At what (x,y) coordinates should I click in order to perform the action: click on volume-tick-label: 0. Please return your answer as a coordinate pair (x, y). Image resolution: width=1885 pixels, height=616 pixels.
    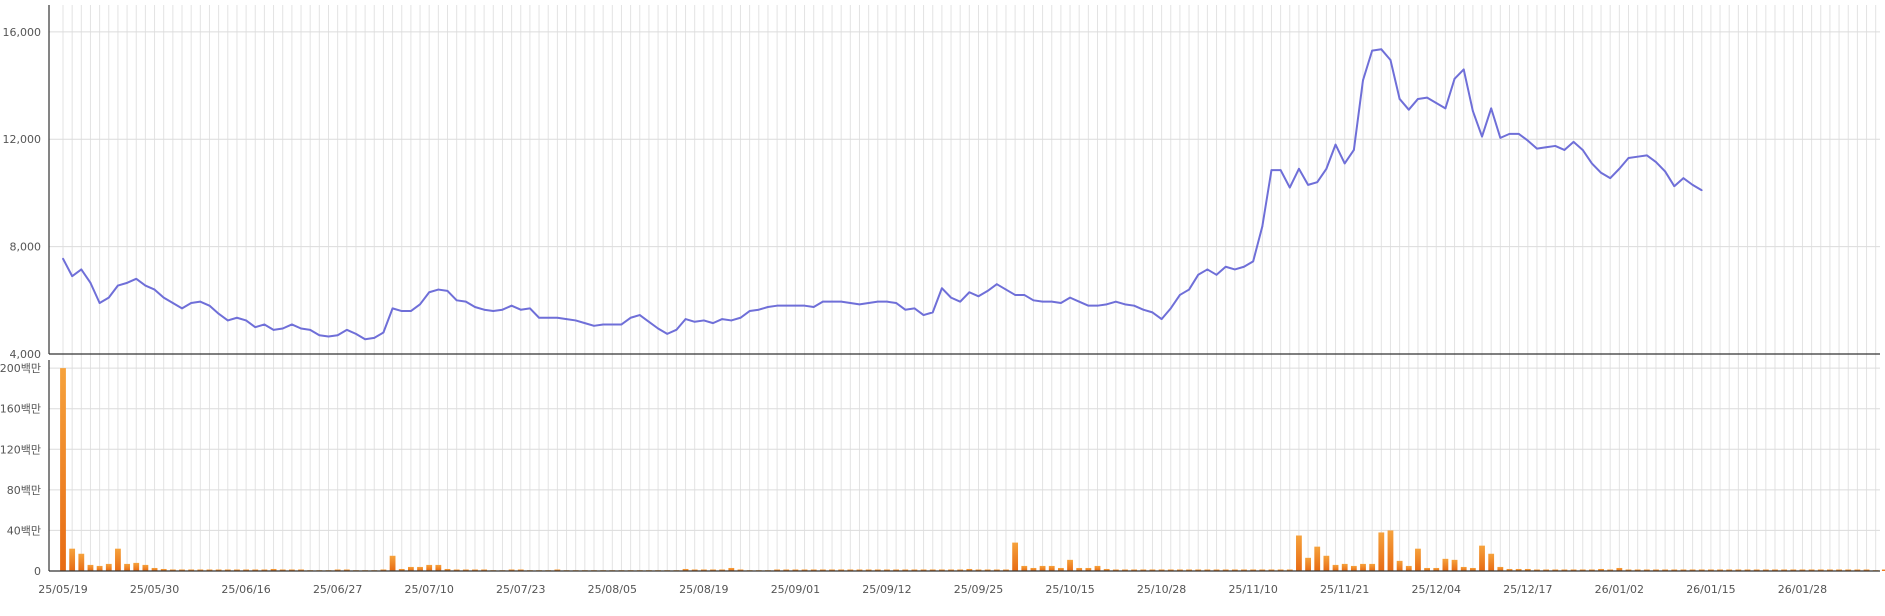
    Looking at the image, I should click on (37, 571).